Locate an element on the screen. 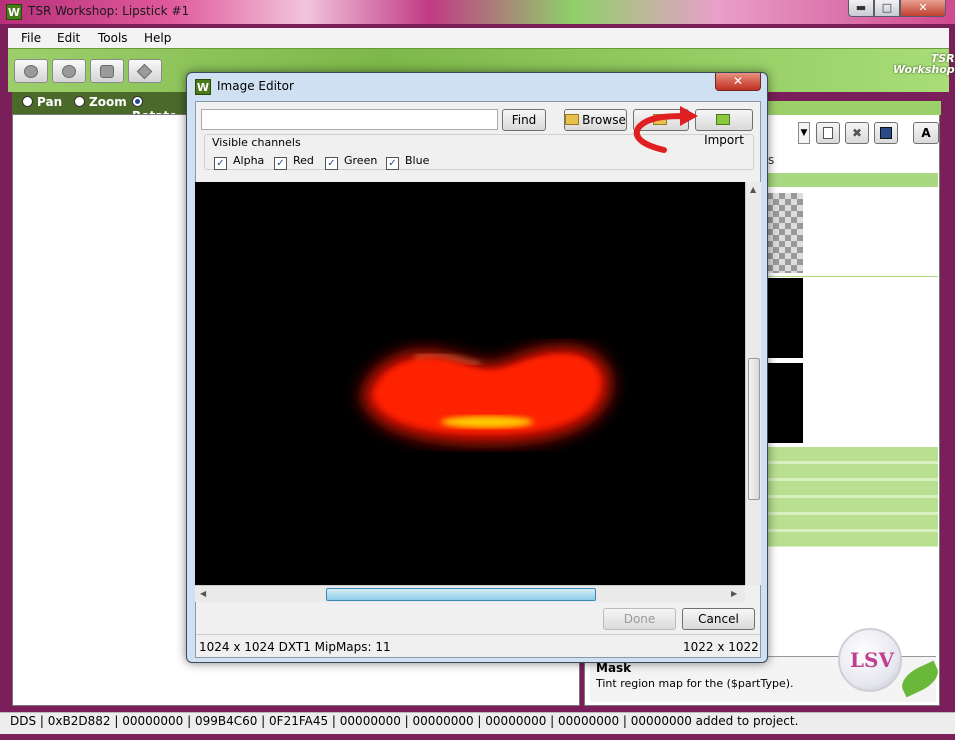 The height and width of the screenshot is (740, 955). horizontal-scrollbar: ◀ ▶ is located at coordinates (470, 593).